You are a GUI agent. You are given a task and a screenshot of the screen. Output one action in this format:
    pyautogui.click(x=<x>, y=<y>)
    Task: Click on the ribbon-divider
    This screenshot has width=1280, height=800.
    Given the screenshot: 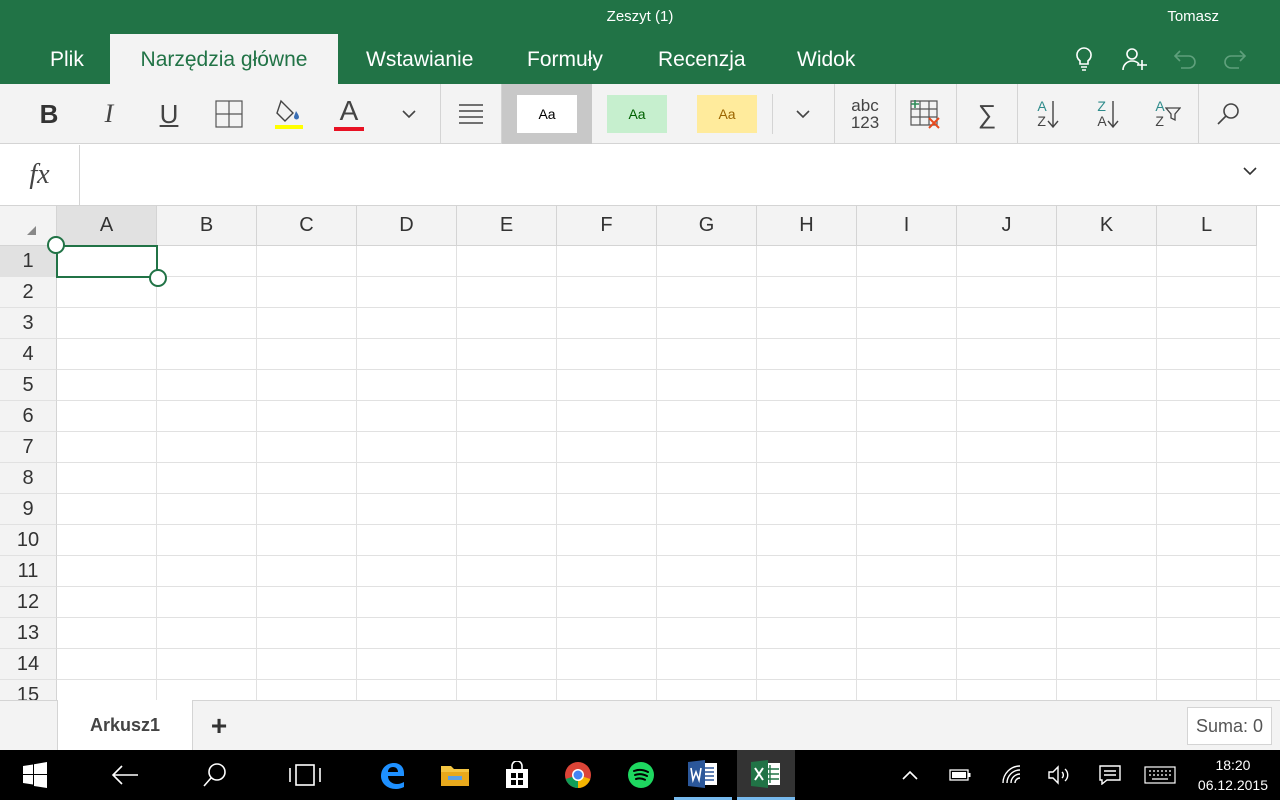 What is the action you would take?
    pyautogui.click(x=772, y=114)
    